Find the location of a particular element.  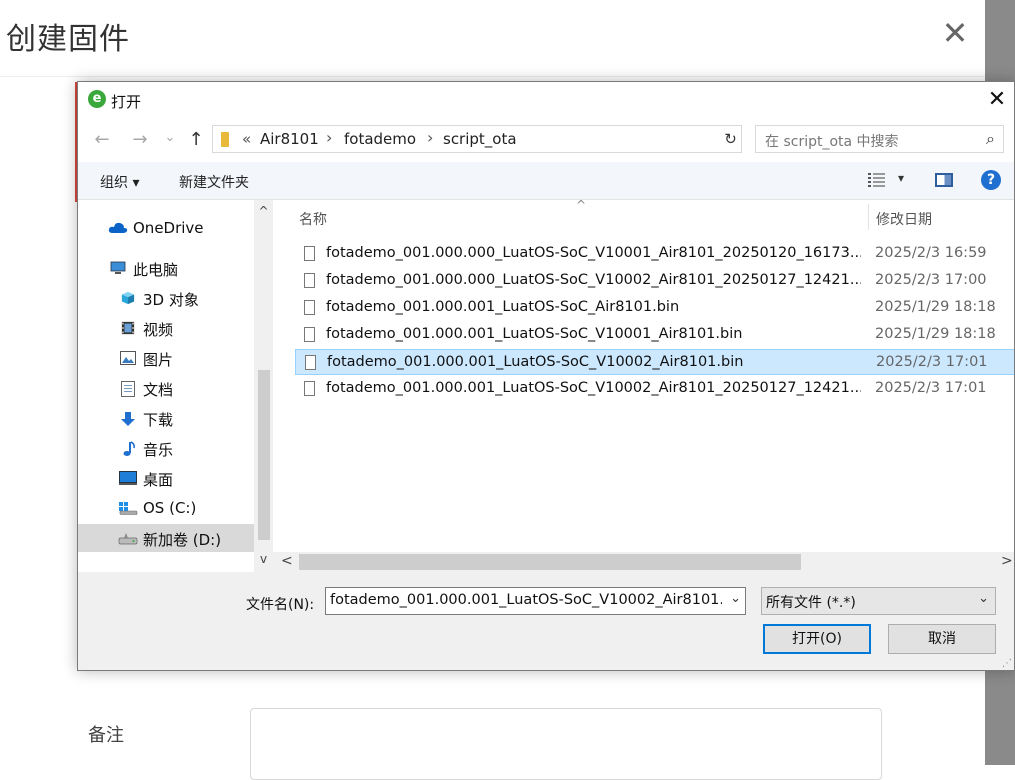

sidebar-item-documents: 文档 is located at coordinates (166, 388).